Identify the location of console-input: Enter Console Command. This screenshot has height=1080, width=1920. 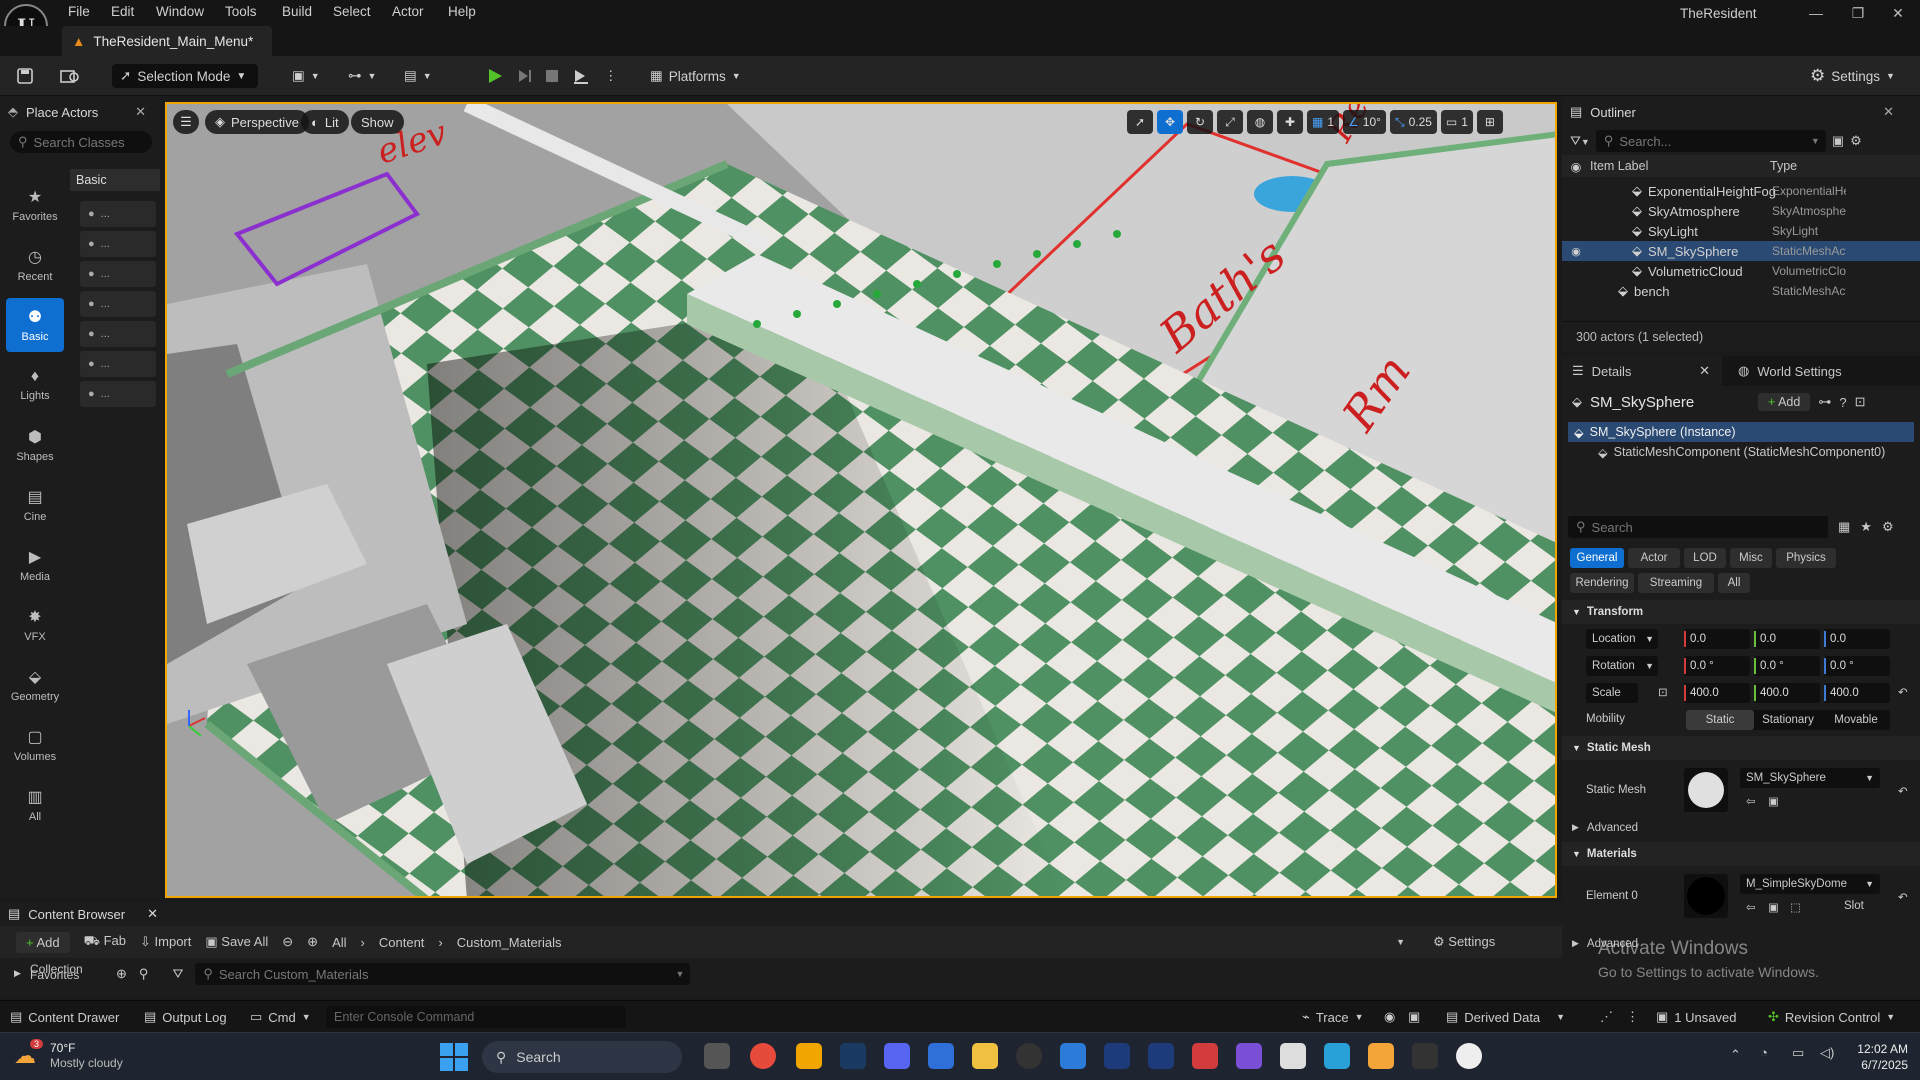
(476, 1017).